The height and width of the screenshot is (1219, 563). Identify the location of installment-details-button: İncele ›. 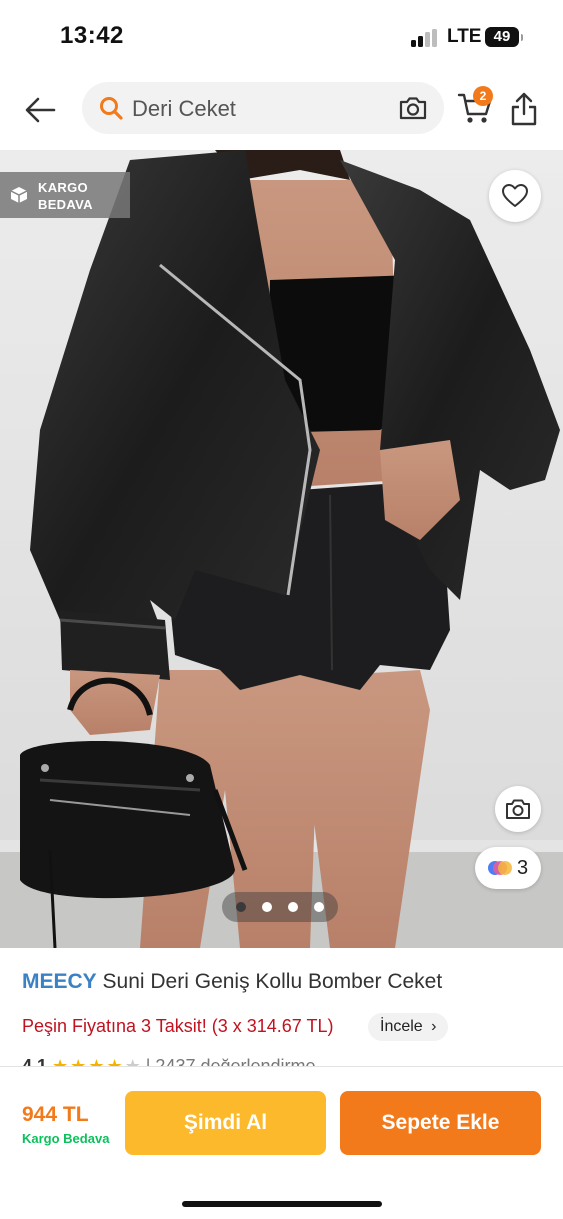
(408, 1027).